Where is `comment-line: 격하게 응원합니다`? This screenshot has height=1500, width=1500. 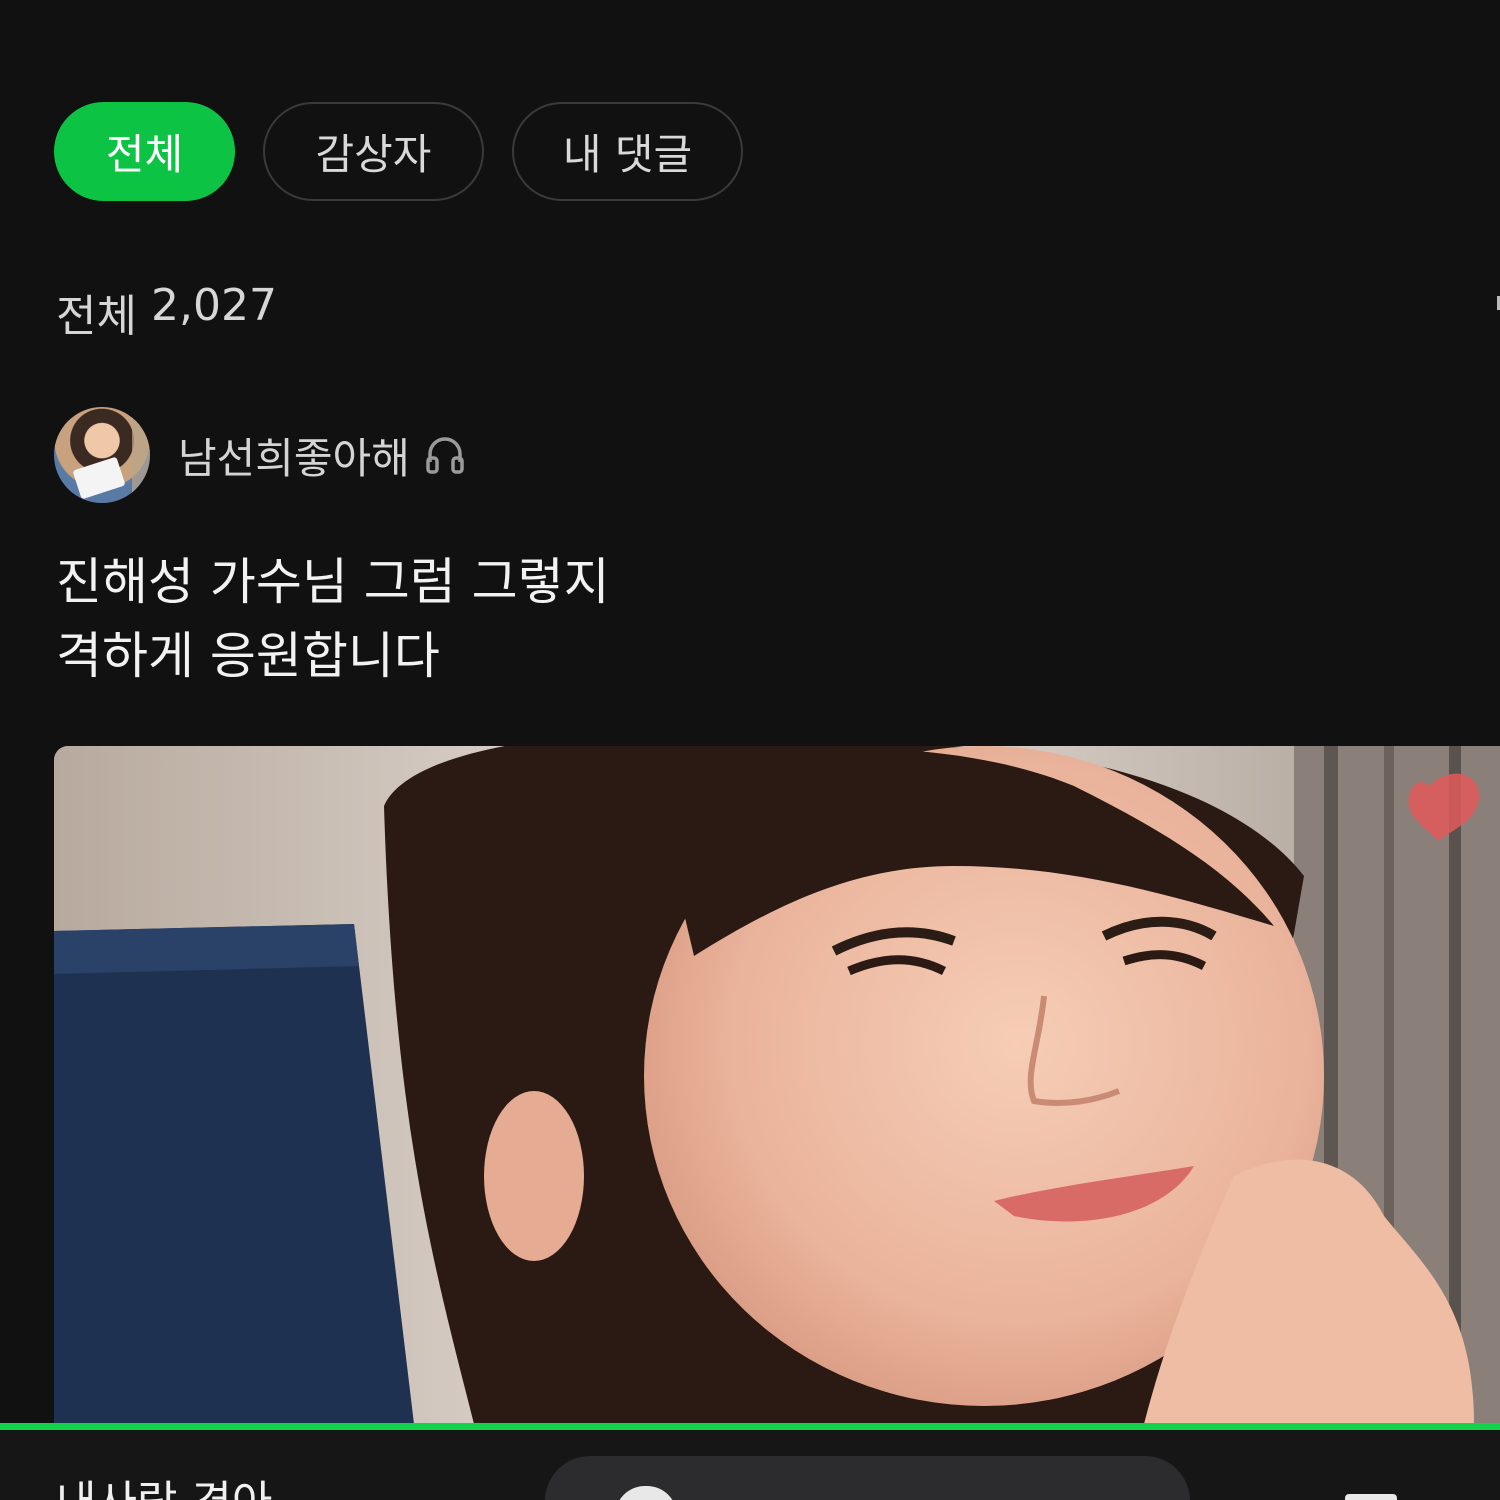 comment-line: 격하게 응원합니다 is located at coordinates (248, 656).